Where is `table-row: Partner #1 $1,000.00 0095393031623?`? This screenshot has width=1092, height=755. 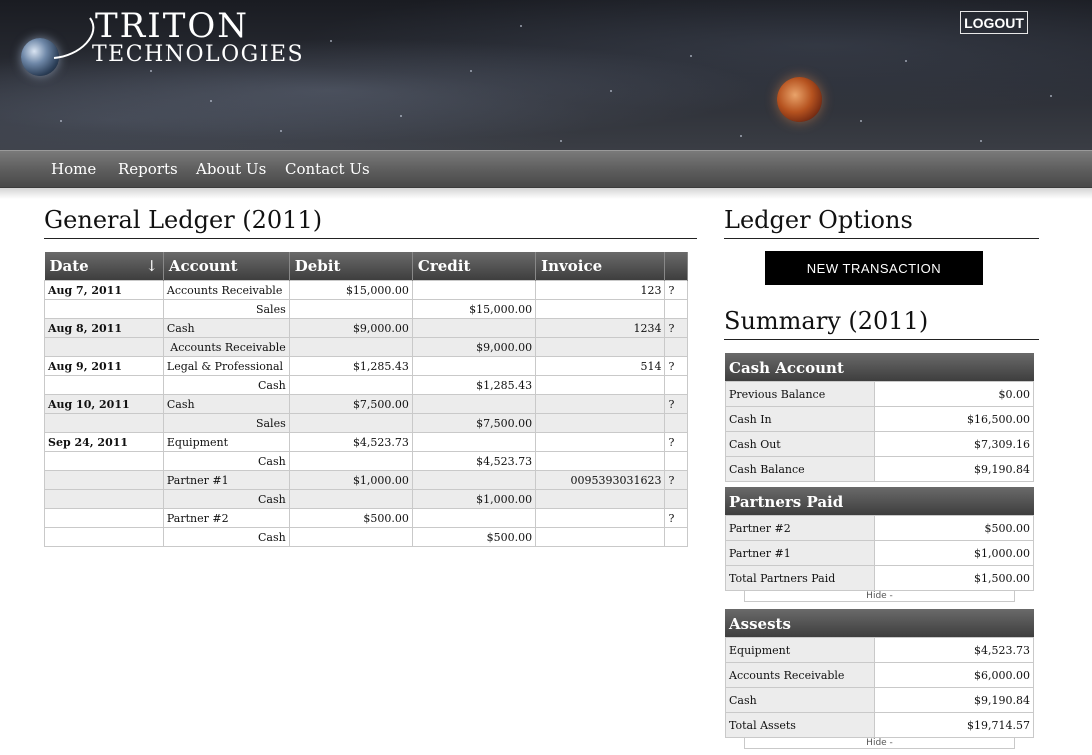 table-row: Partner #1 $1,000.00 0095393031623? is located at coordinates (366, 480).